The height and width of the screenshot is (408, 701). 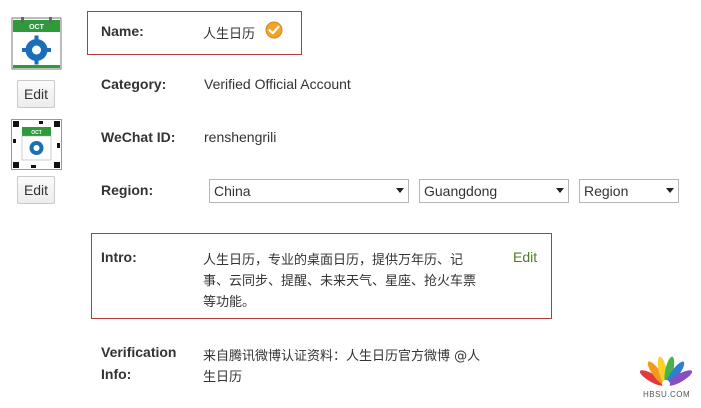 I want to click on account-avatar: OCT, so click(x=36, y=43).